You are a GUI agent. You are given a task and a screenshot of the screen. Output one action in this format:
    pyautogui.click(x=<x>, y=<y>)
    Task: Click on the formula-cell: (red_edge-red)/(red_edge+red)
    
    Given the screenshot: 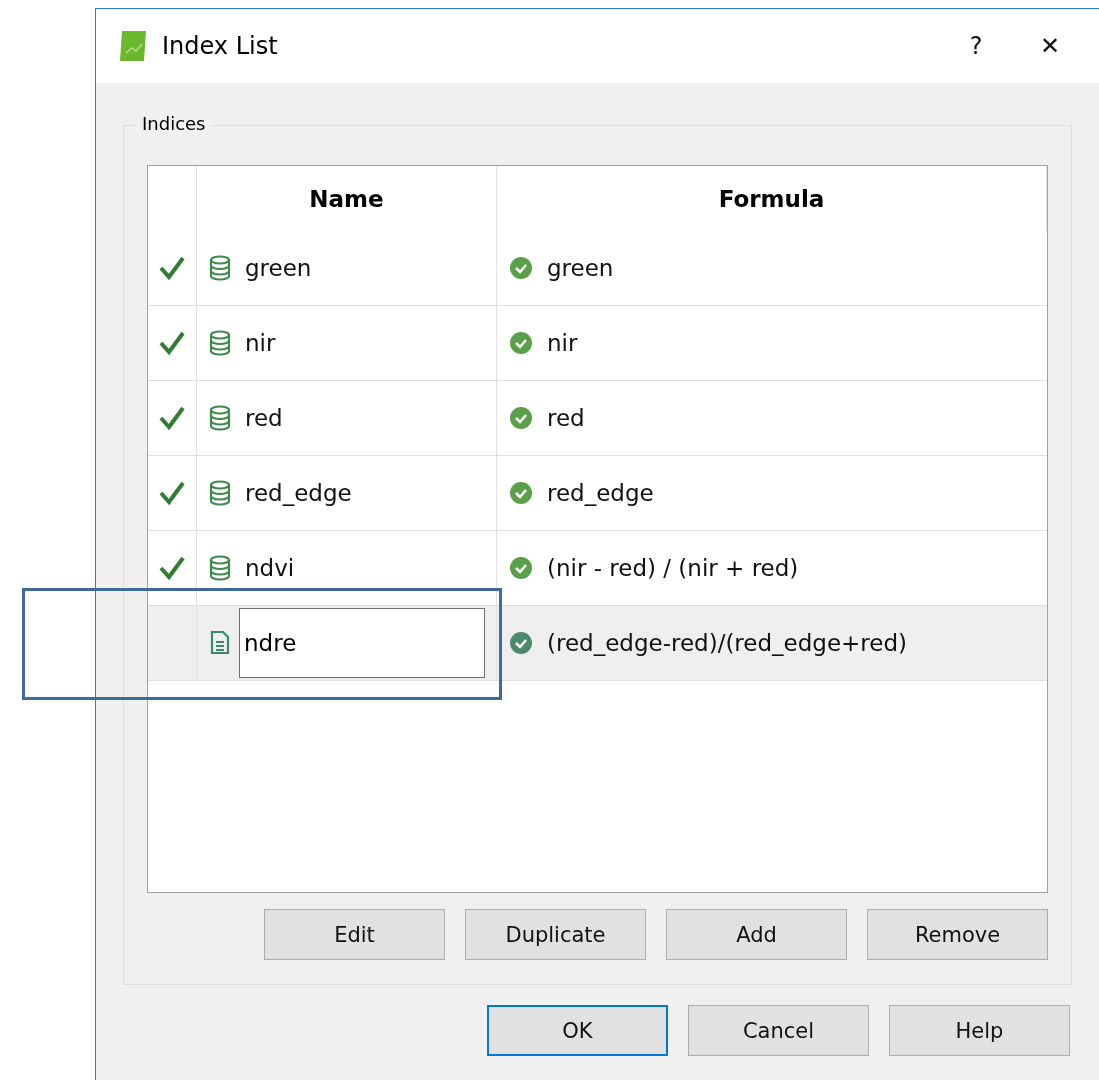 What is the action you would take?
    pyautogui.click(x=727, y=643)
    